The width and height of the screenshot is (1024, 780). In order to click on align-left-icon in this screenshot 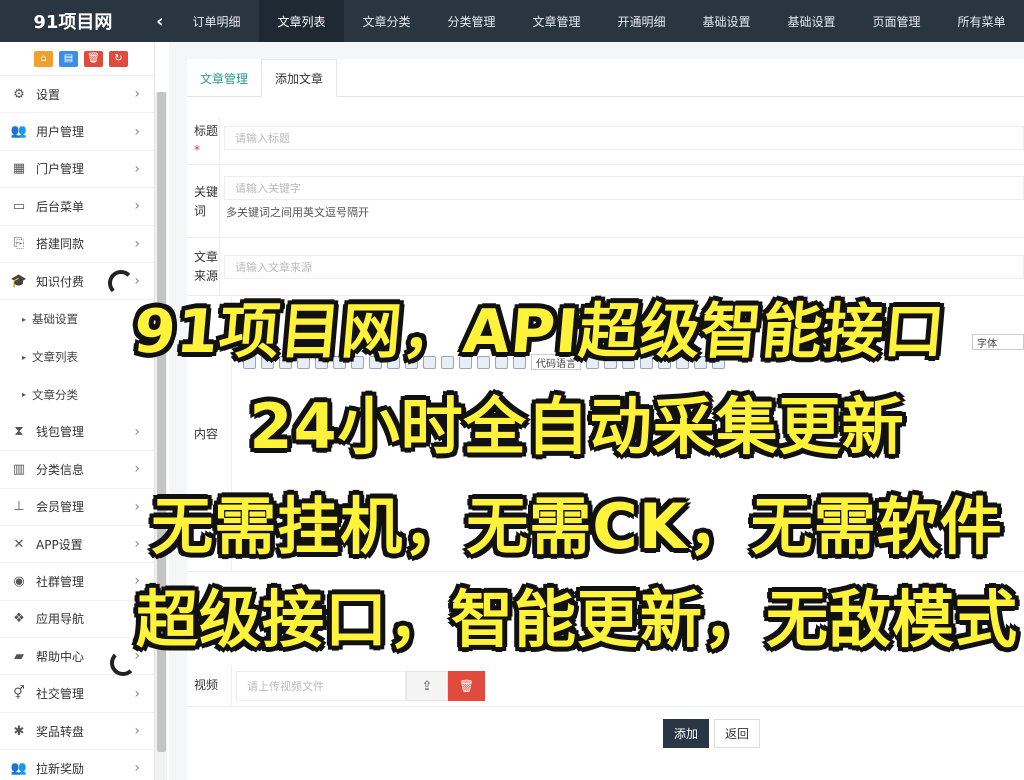, I will do `click(249, 362)`.